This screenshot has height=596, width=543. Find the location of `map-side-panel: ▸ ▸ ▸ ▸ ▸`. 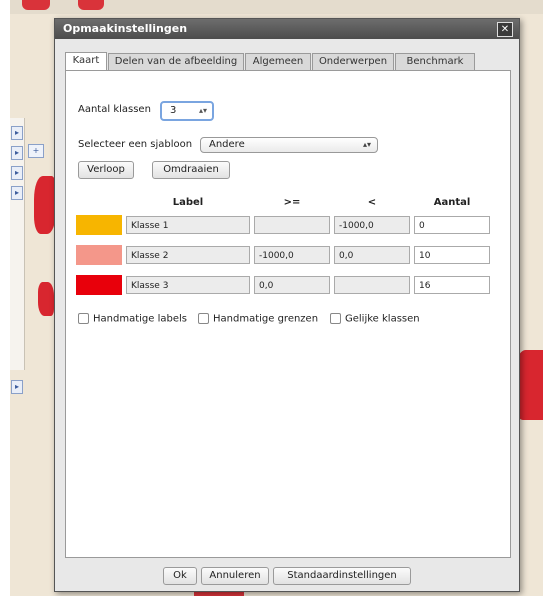

map-side-panel: ▸ ▸ ▸ ▸ ▸ is located at coordinates (17, 256).